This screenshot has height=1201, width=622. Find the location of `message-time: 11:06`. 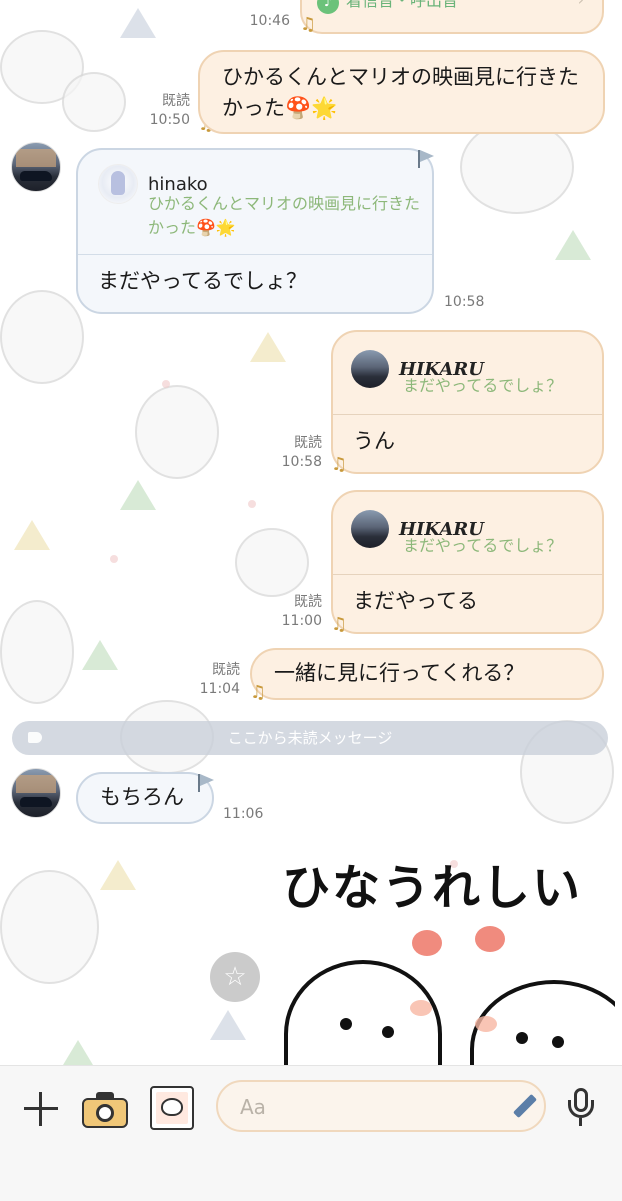

message-time: 11:06 is located at coordinates (243, 814).